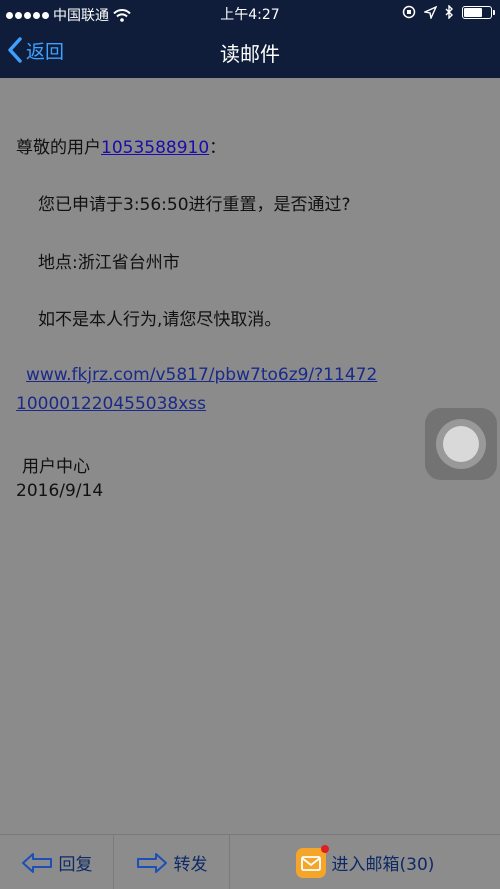 The width and height of the screenshot is (500, 889). What do you see at coordinates (171, 862) in the screenshot?
I see `forward-button: 转发` at bounding box center [171, 862].